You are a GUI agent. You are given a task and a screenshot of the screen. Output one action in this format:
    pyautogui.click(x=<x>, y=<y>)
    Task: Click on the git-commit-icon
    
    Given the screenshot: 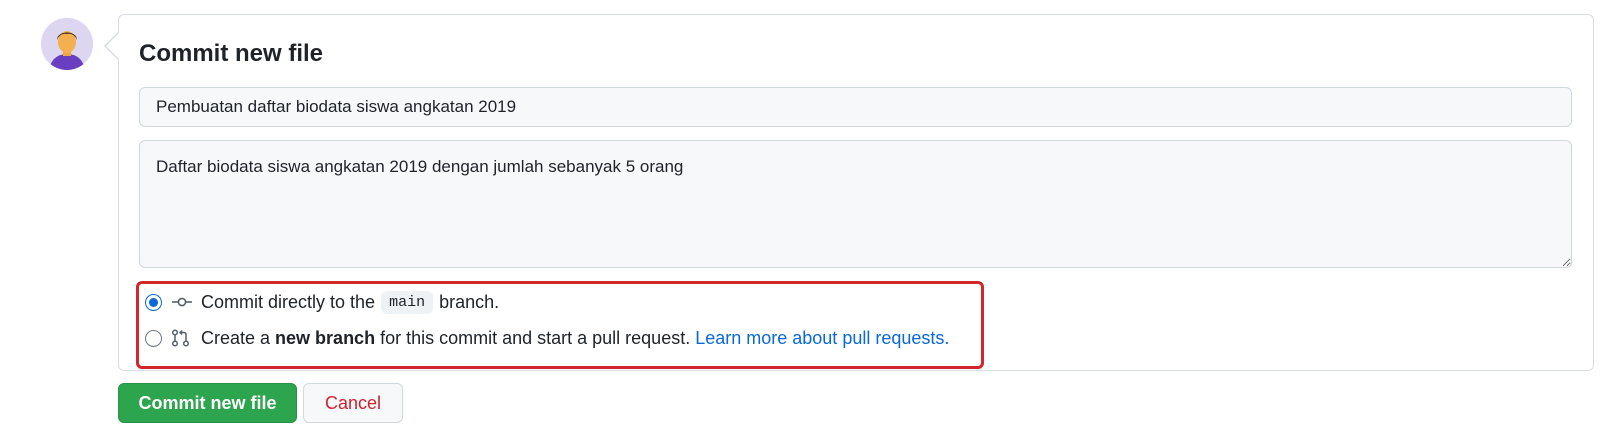 What is the action you would take?
    pyautogui.click(x=182, y=302)
    